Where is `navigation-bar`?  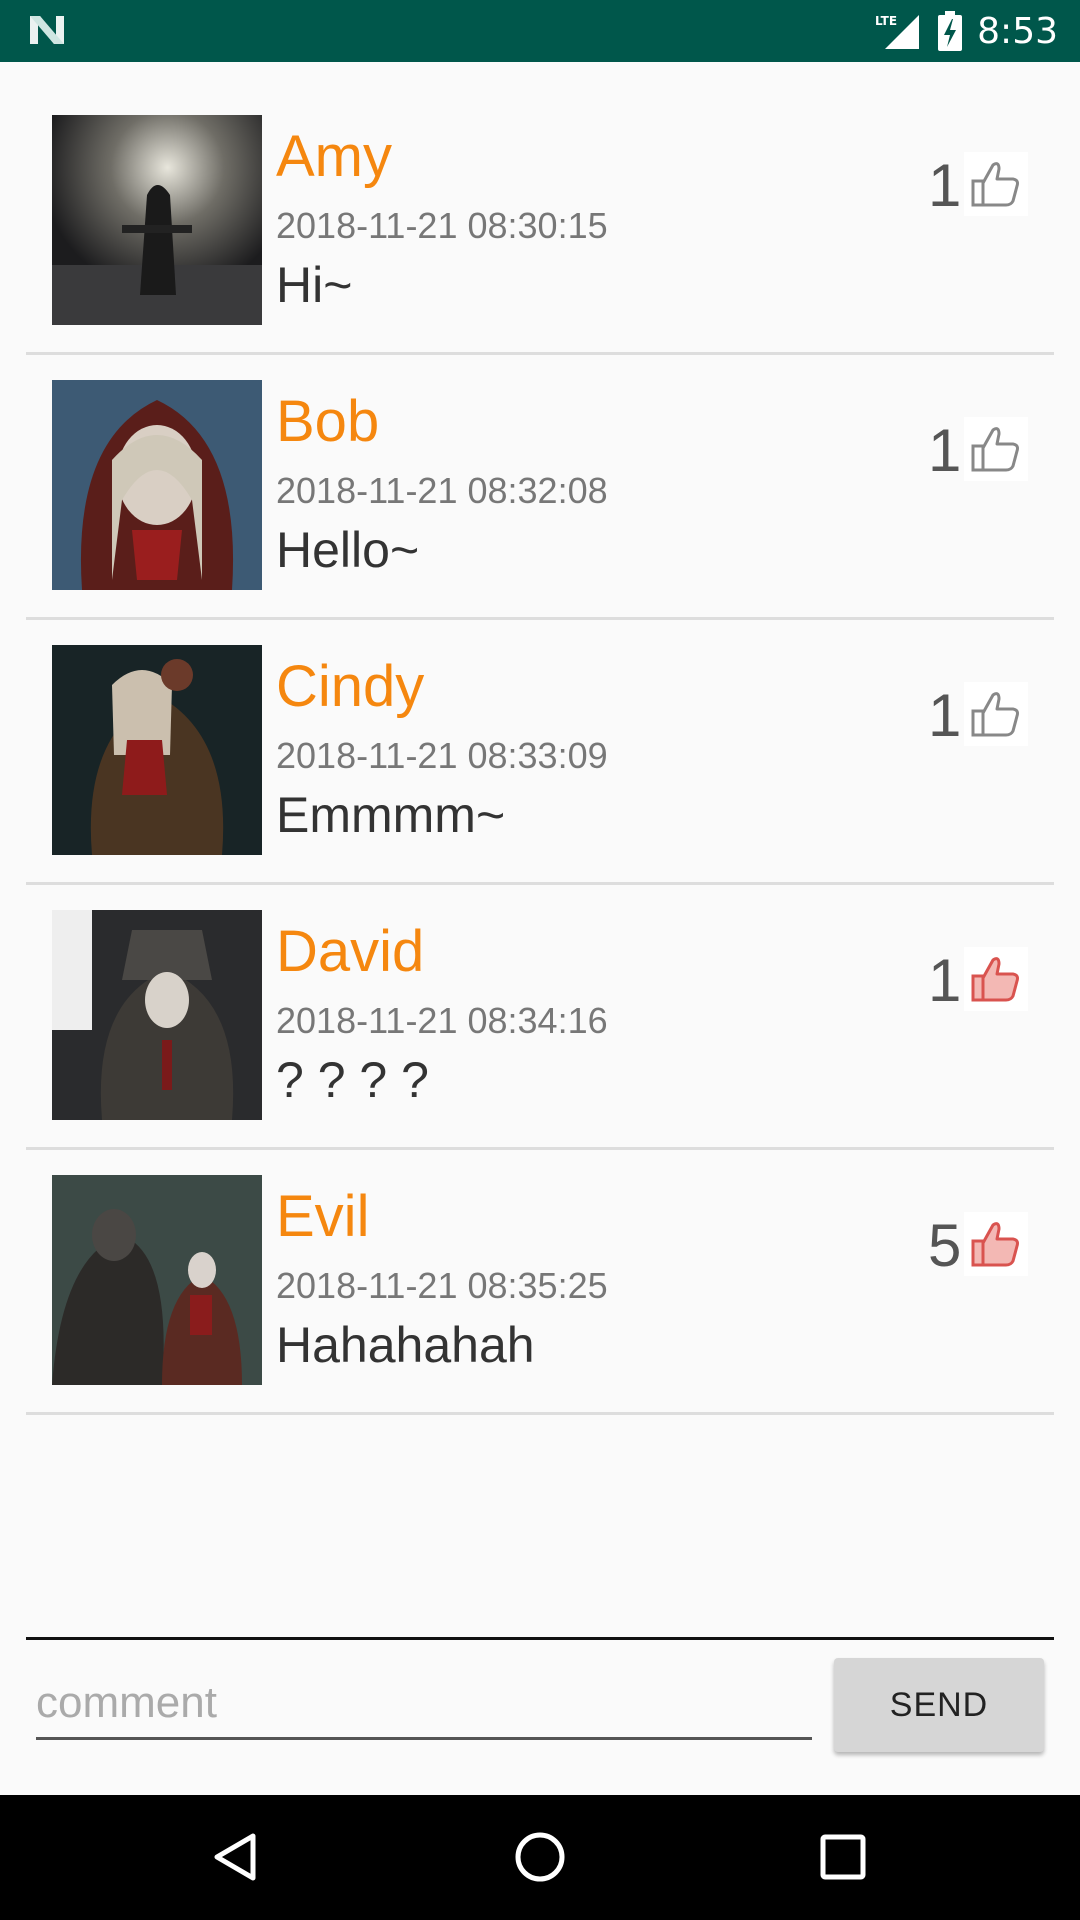 navigation-bar is located at coordinates (540, 1857).